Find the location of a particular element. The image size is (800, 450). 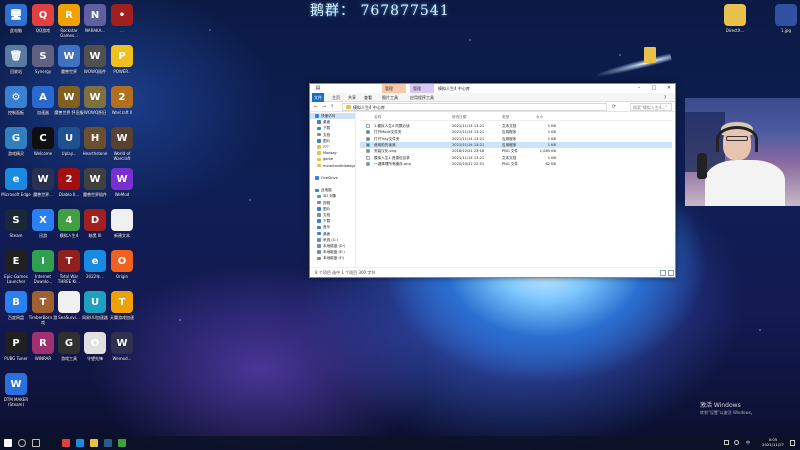

desktop-icon: U 网易UU加速器 is located at coordinates (95, 308).